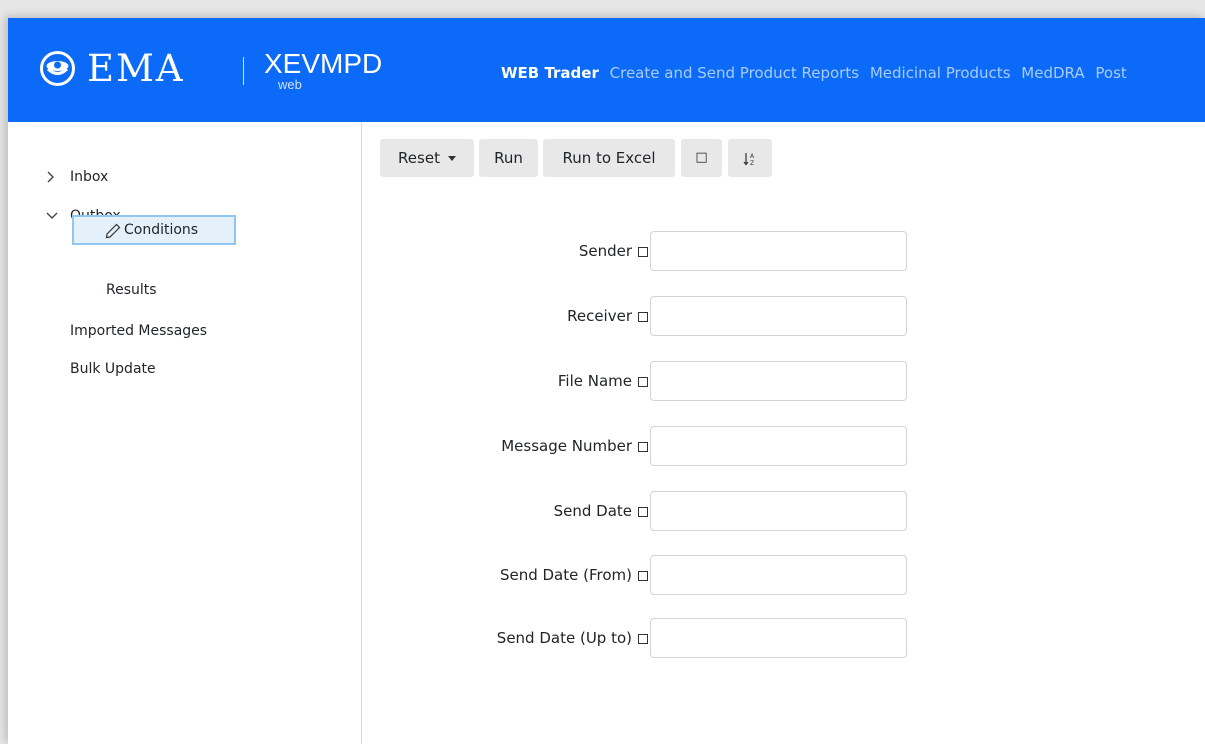 This screenshot has width=1205, height=744. I want to click on pencil-icon, so click(113, 231).